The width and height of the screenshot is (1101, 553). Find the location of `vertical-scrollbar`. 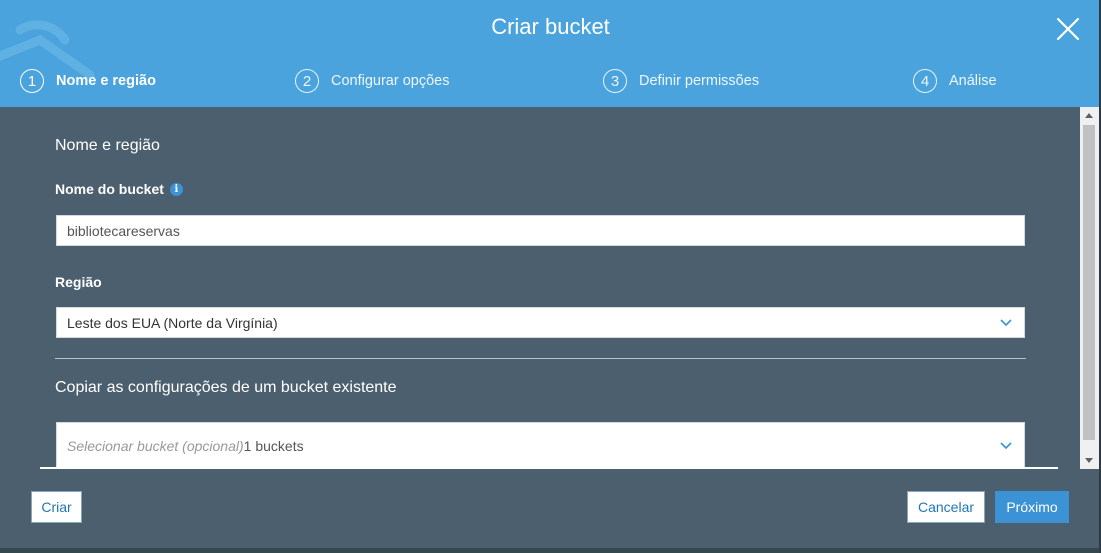

vertical-scrollbar is located at coordinates (1089, 288).